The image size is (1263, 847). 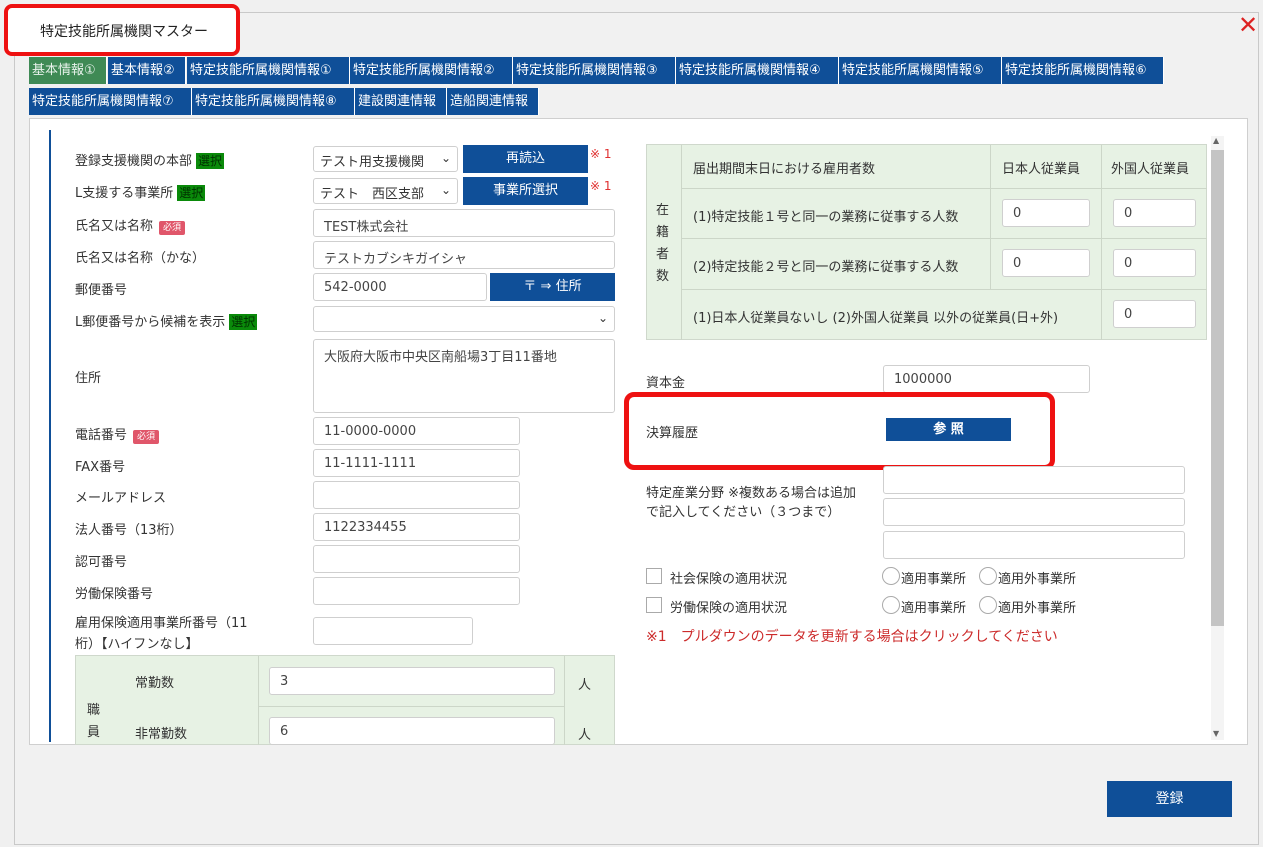 I want to click on section-rule, so click(x=50, y=436).